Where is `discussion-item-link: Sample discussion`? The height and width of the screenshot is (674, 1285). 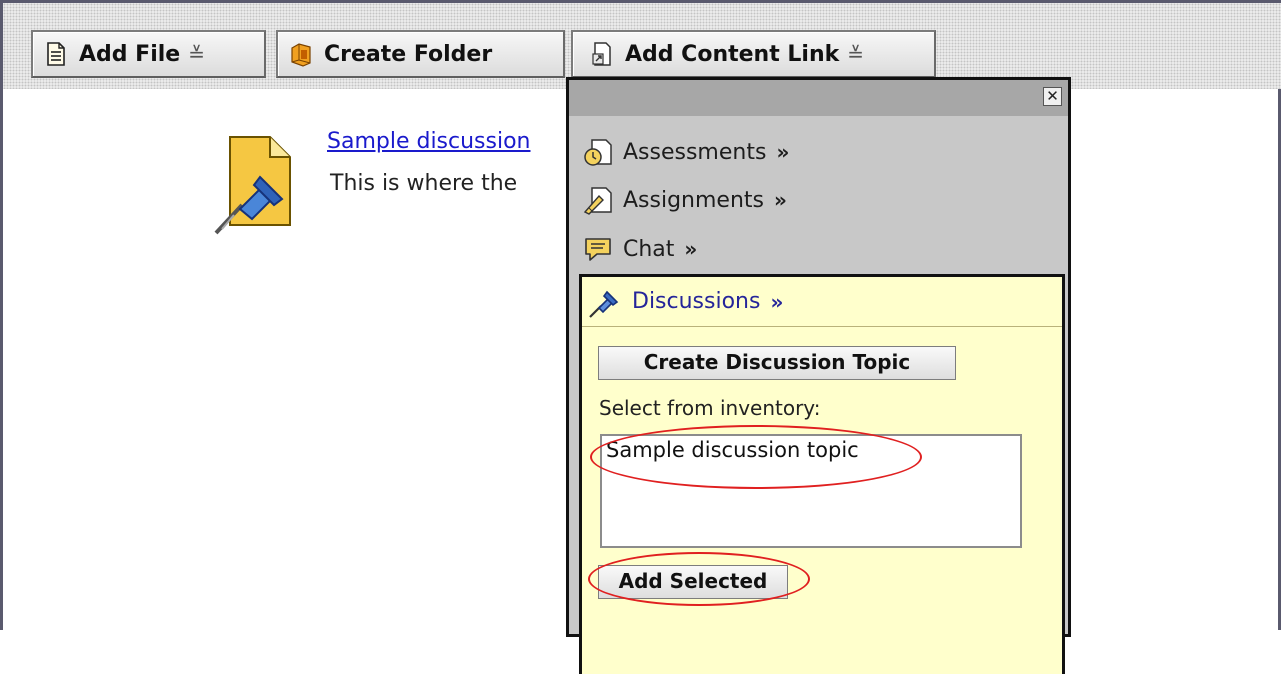 discussion-item-link: Sample discussion is located at coordinates (429, 141).